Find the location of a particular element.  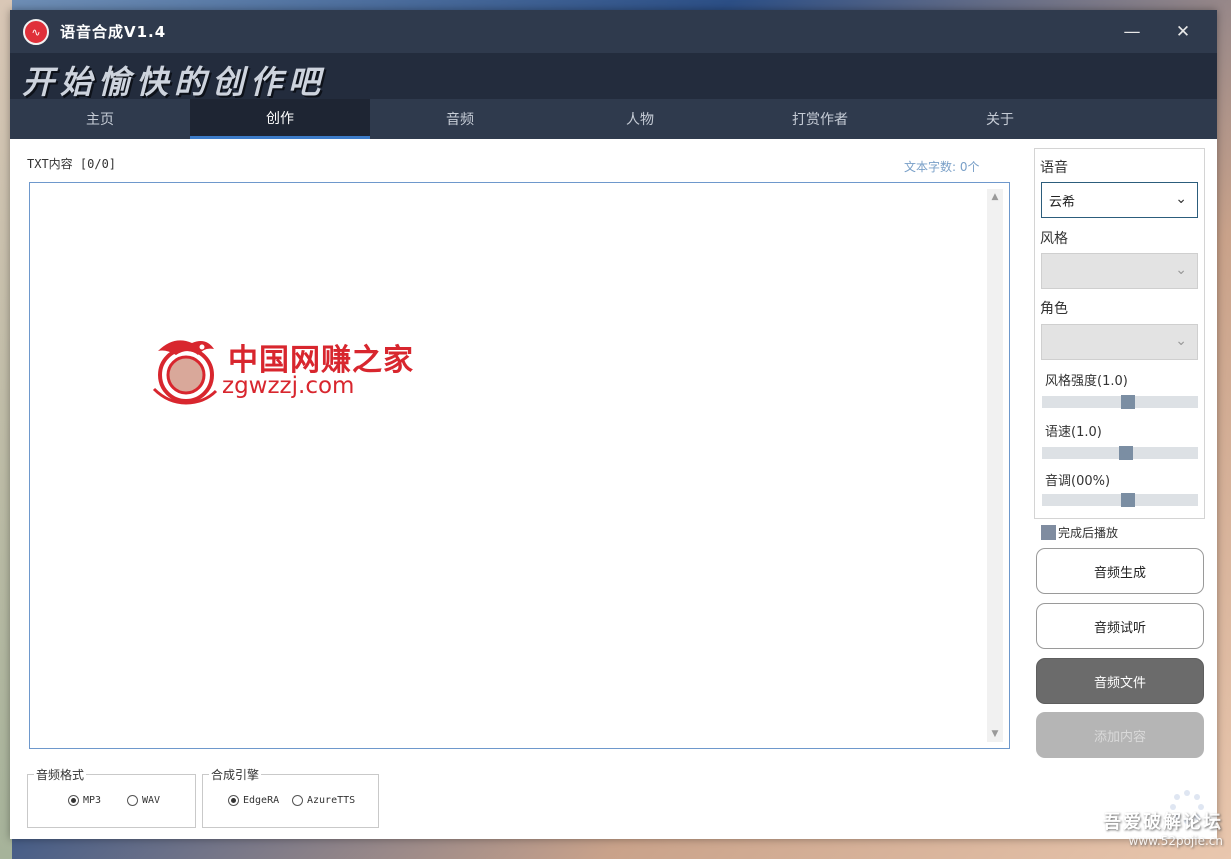

watermark: 中国网赚之家 zgwzzj.com is located at coordinates (280, 369).